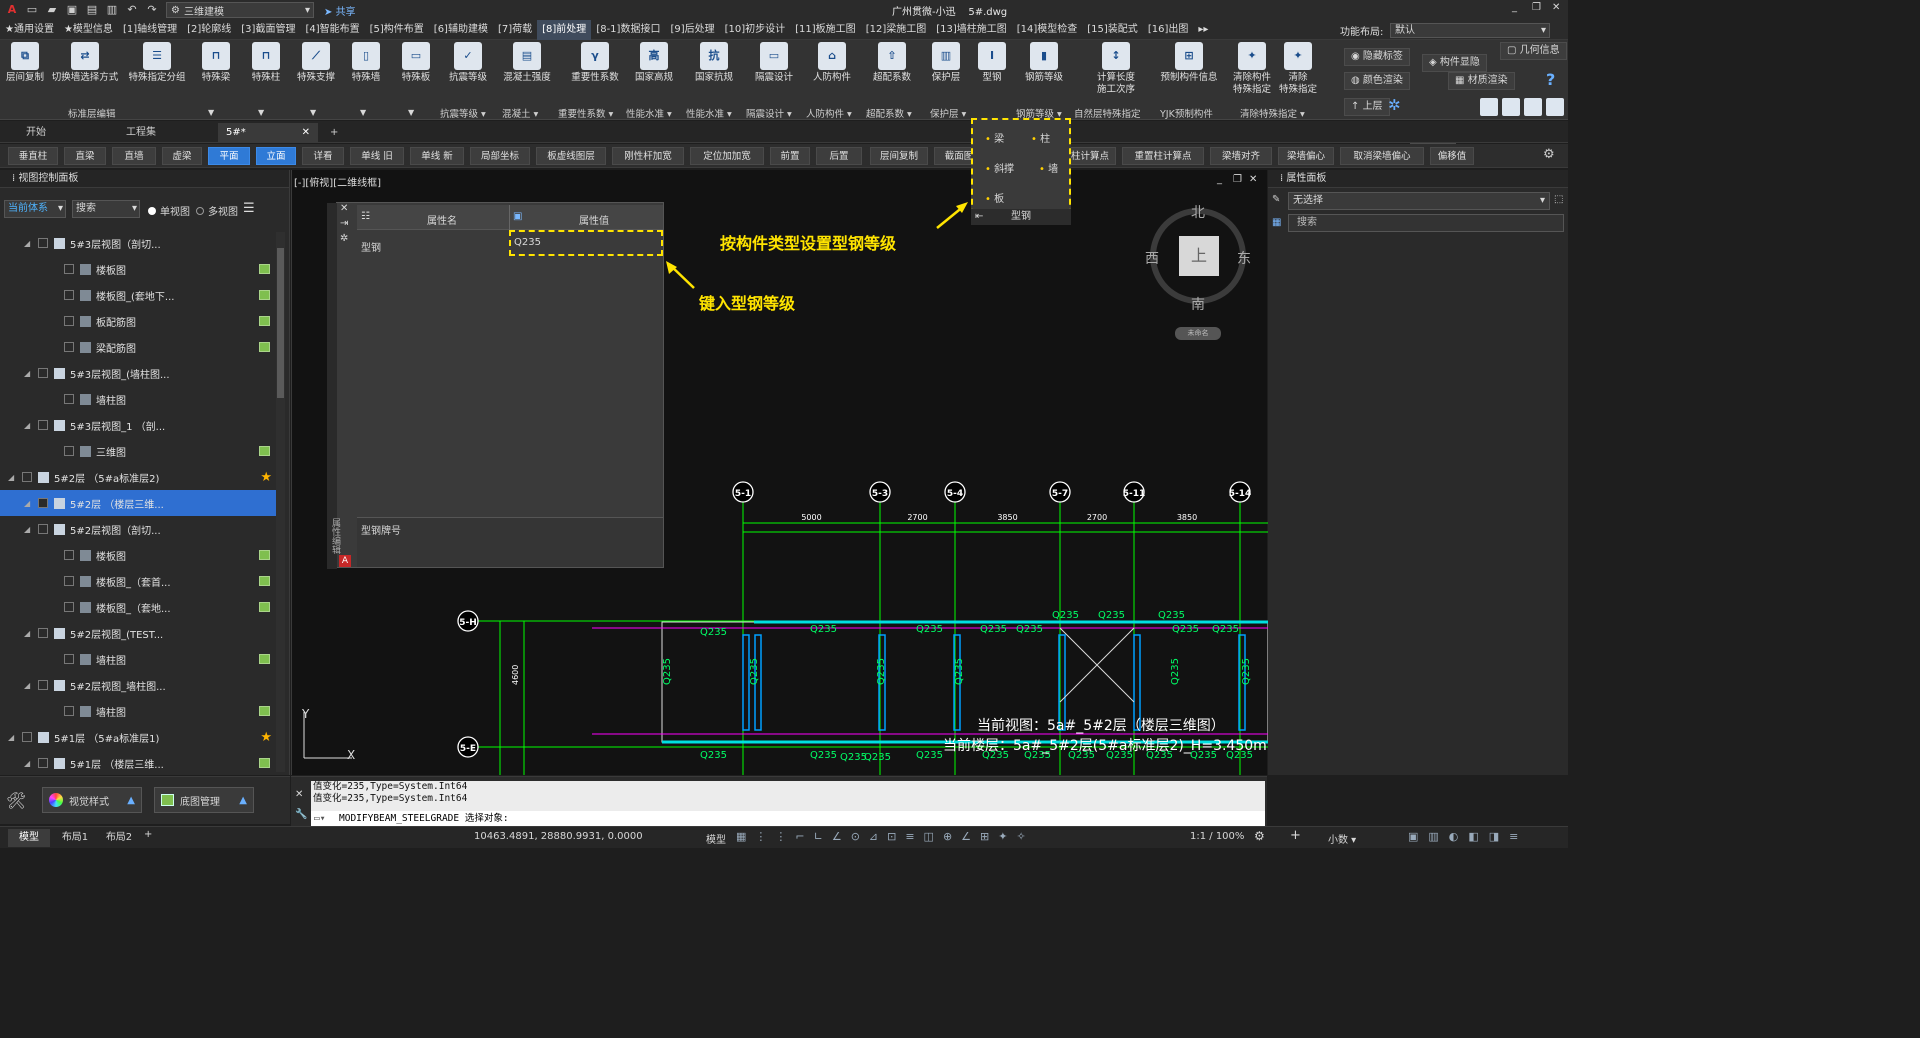 Image resolution: width=1920 pixels, height=1038 pixels. I want to click on multi-view-radio: 多视图, so click(217, 210).